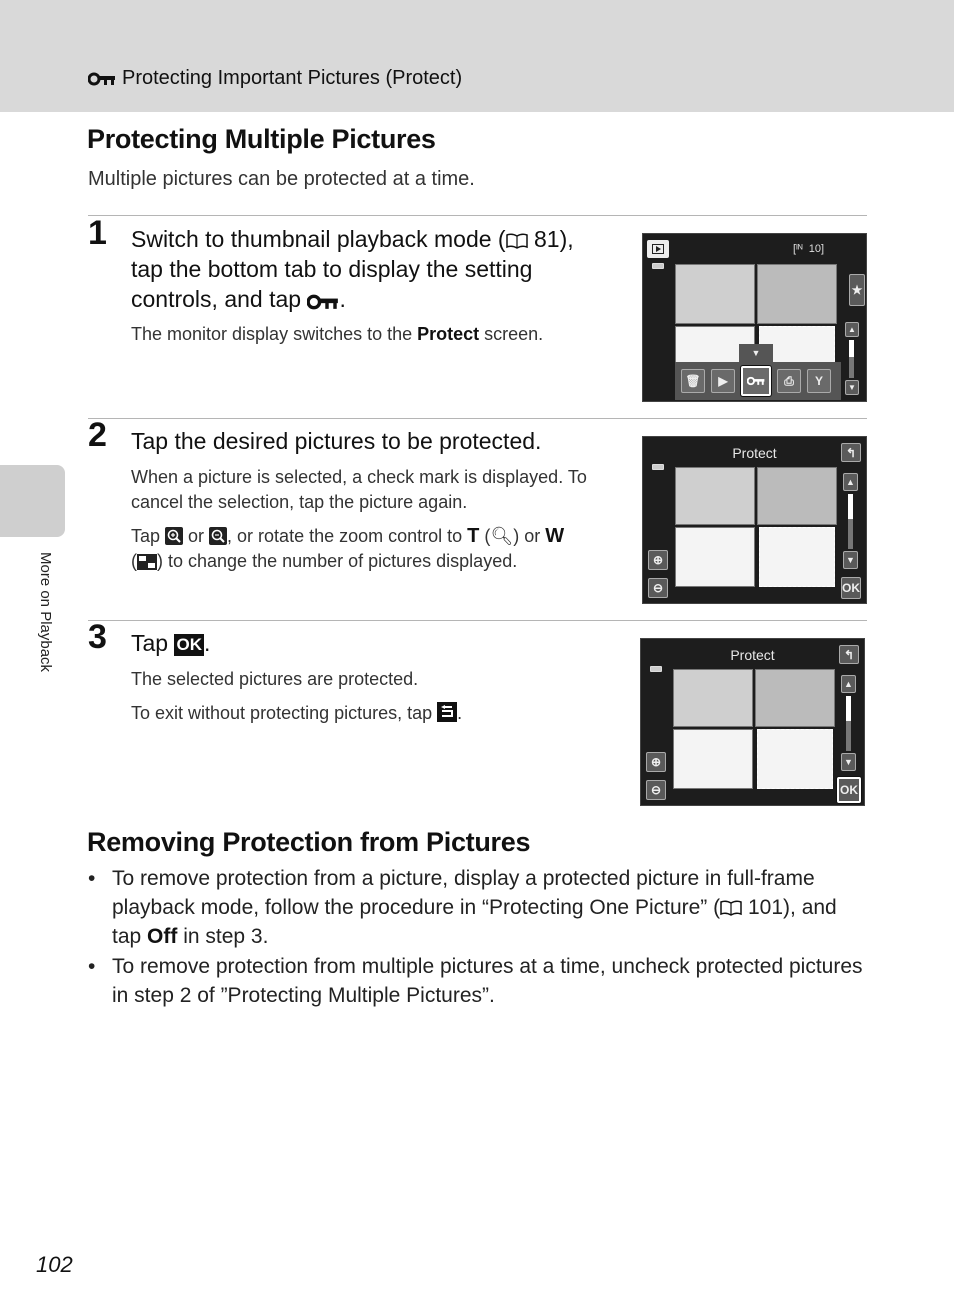 The width and height of the screenshot is (954, 1314). I want to click on running-header: Protecting Important Pictures (Protect), so click(477, 56).